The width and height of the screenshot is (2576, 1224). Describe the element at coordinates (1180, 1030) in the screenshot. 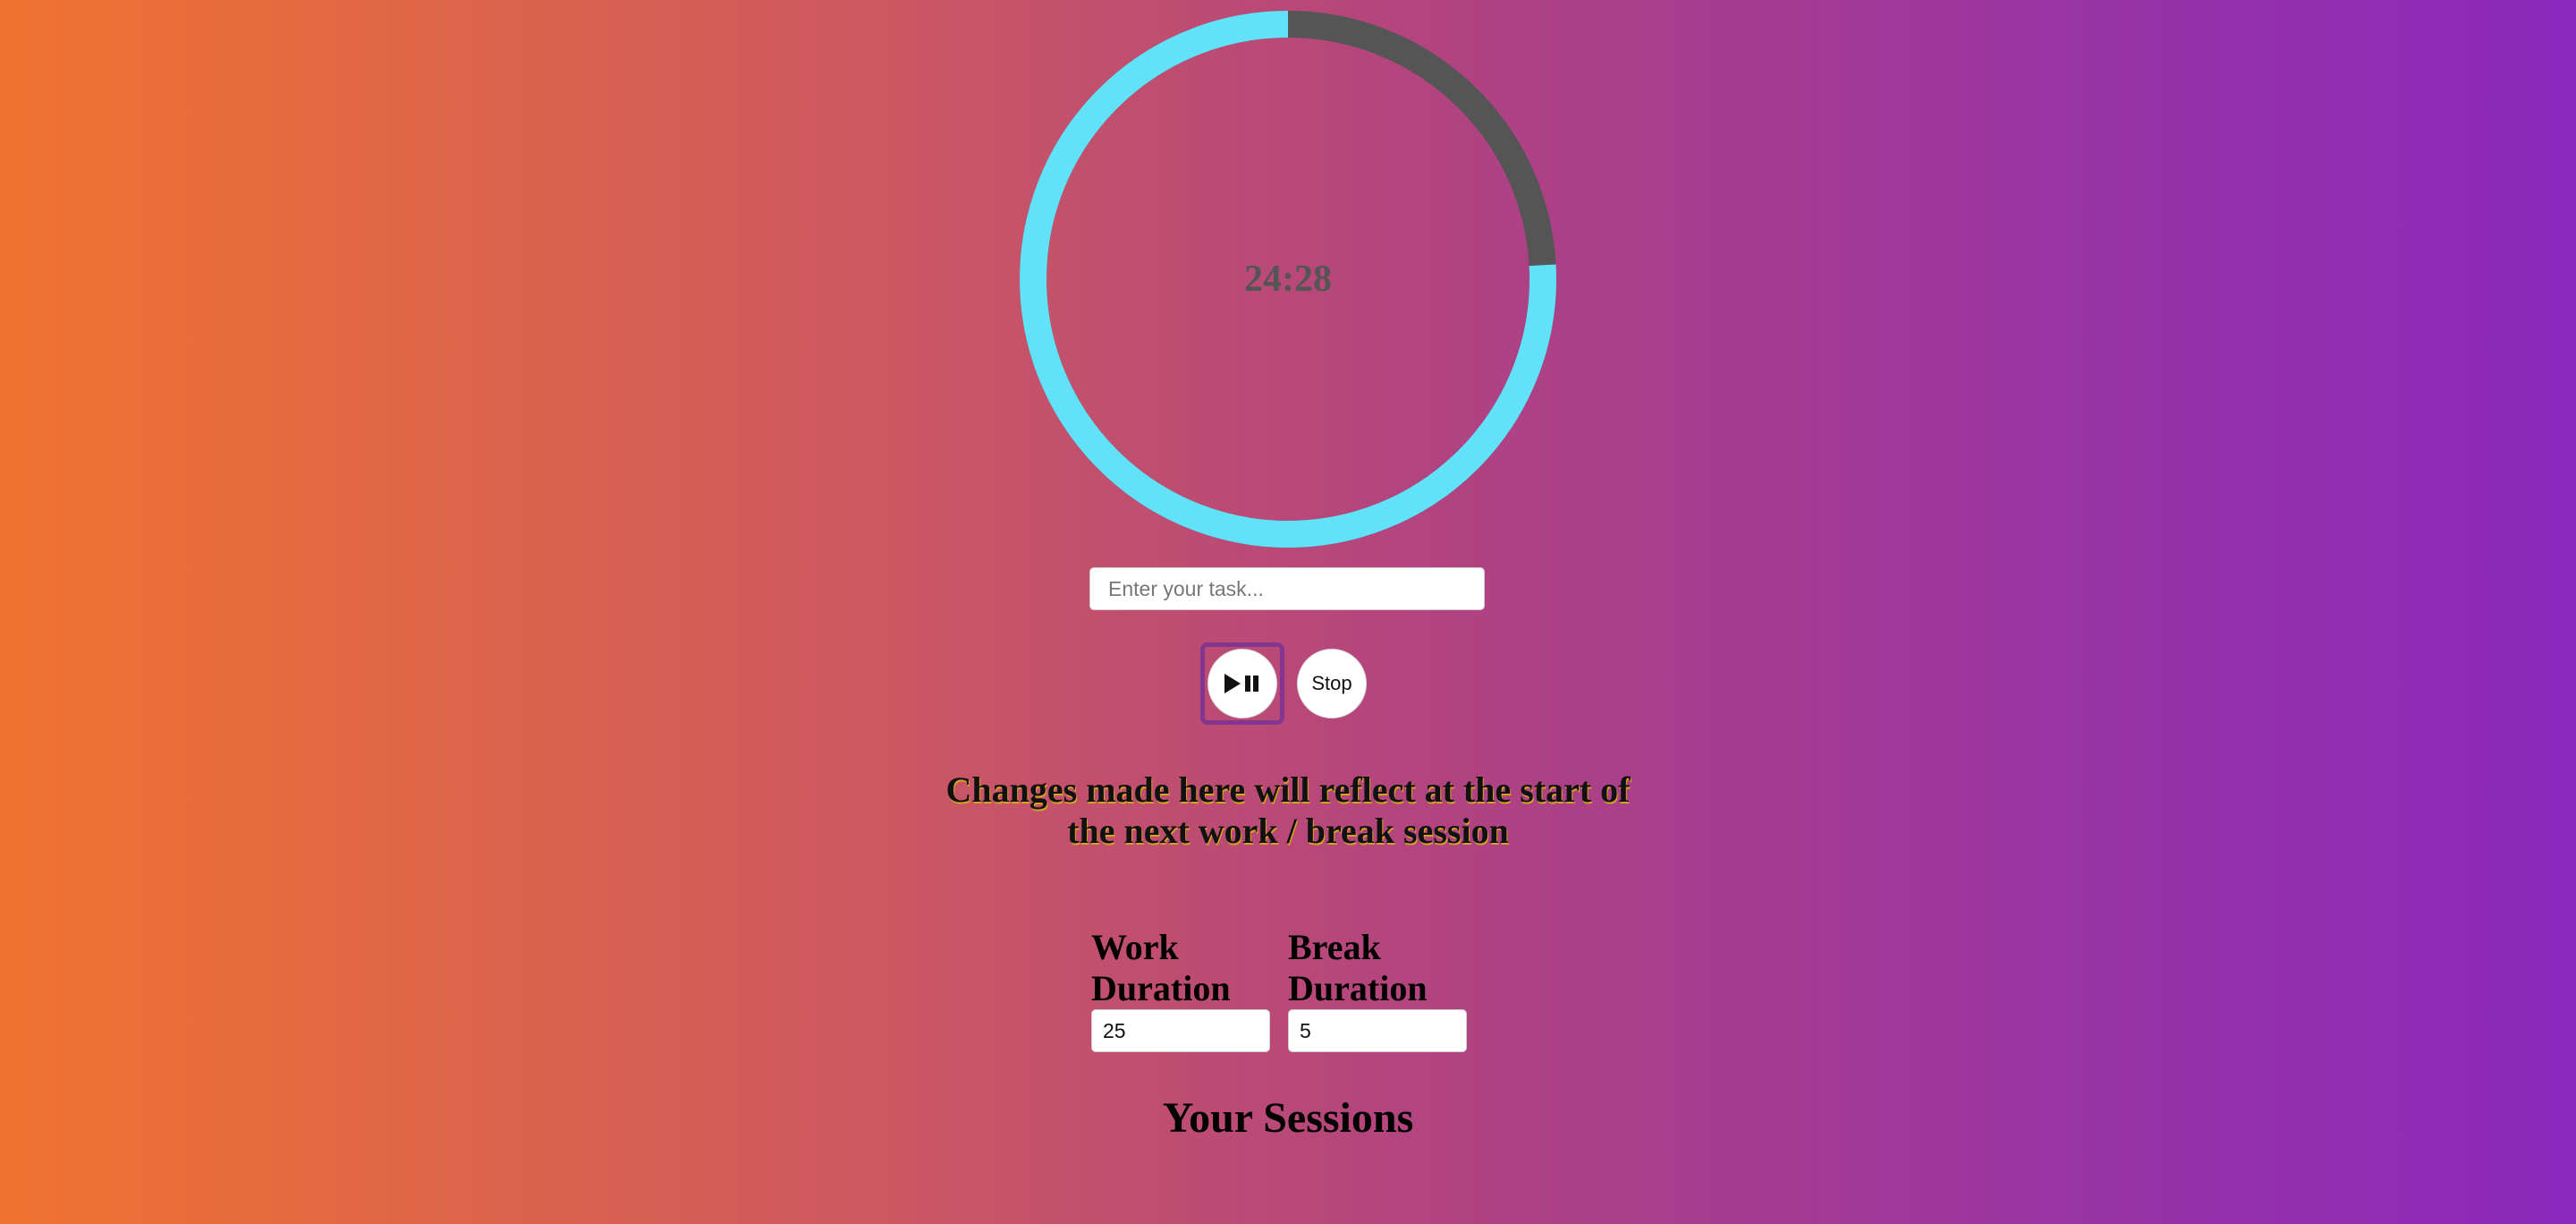

I see `work-duration-input` at that location.